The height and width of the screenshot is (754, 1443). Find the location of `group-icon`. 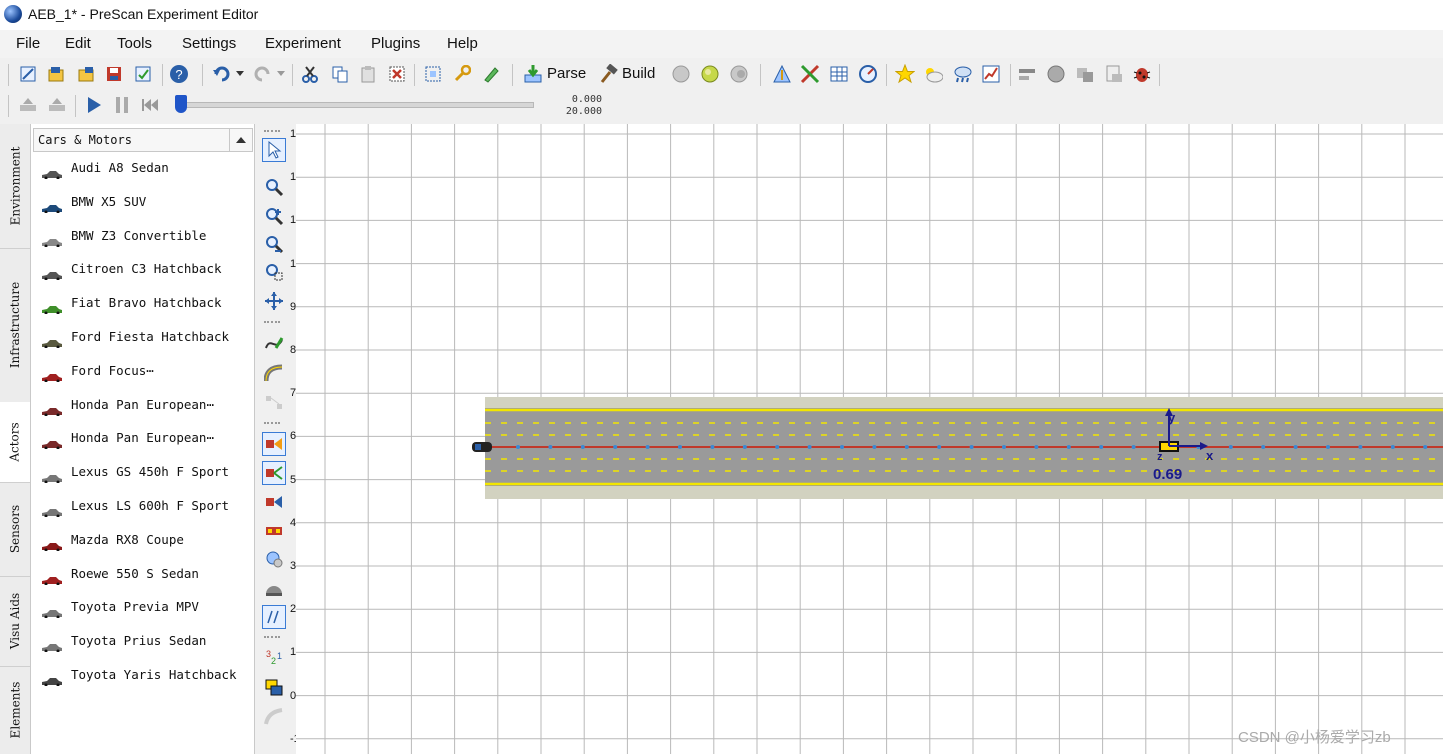

group-icon is located at coordinates (1085, 74).